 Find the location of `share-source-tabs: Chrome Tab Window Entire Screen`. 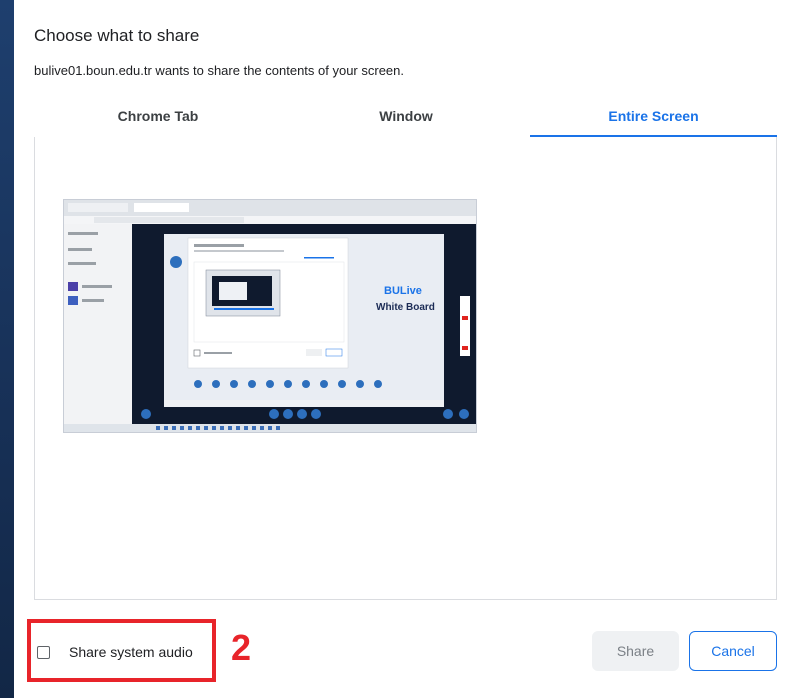

share-source-tabs: Chrome Tab Window Entire Screen is located at coordinates (405, 119).